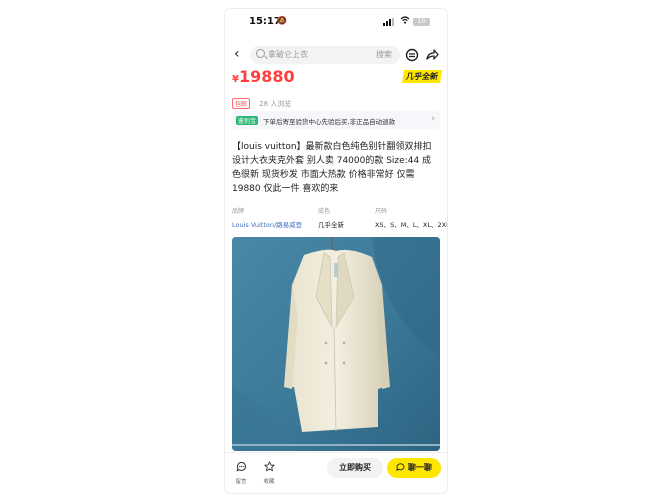 This screenshot has height=500, width=670. Describe the element at coordinates (263, 76) in the screenshot. I see `product-price: ¥19880` at that location.